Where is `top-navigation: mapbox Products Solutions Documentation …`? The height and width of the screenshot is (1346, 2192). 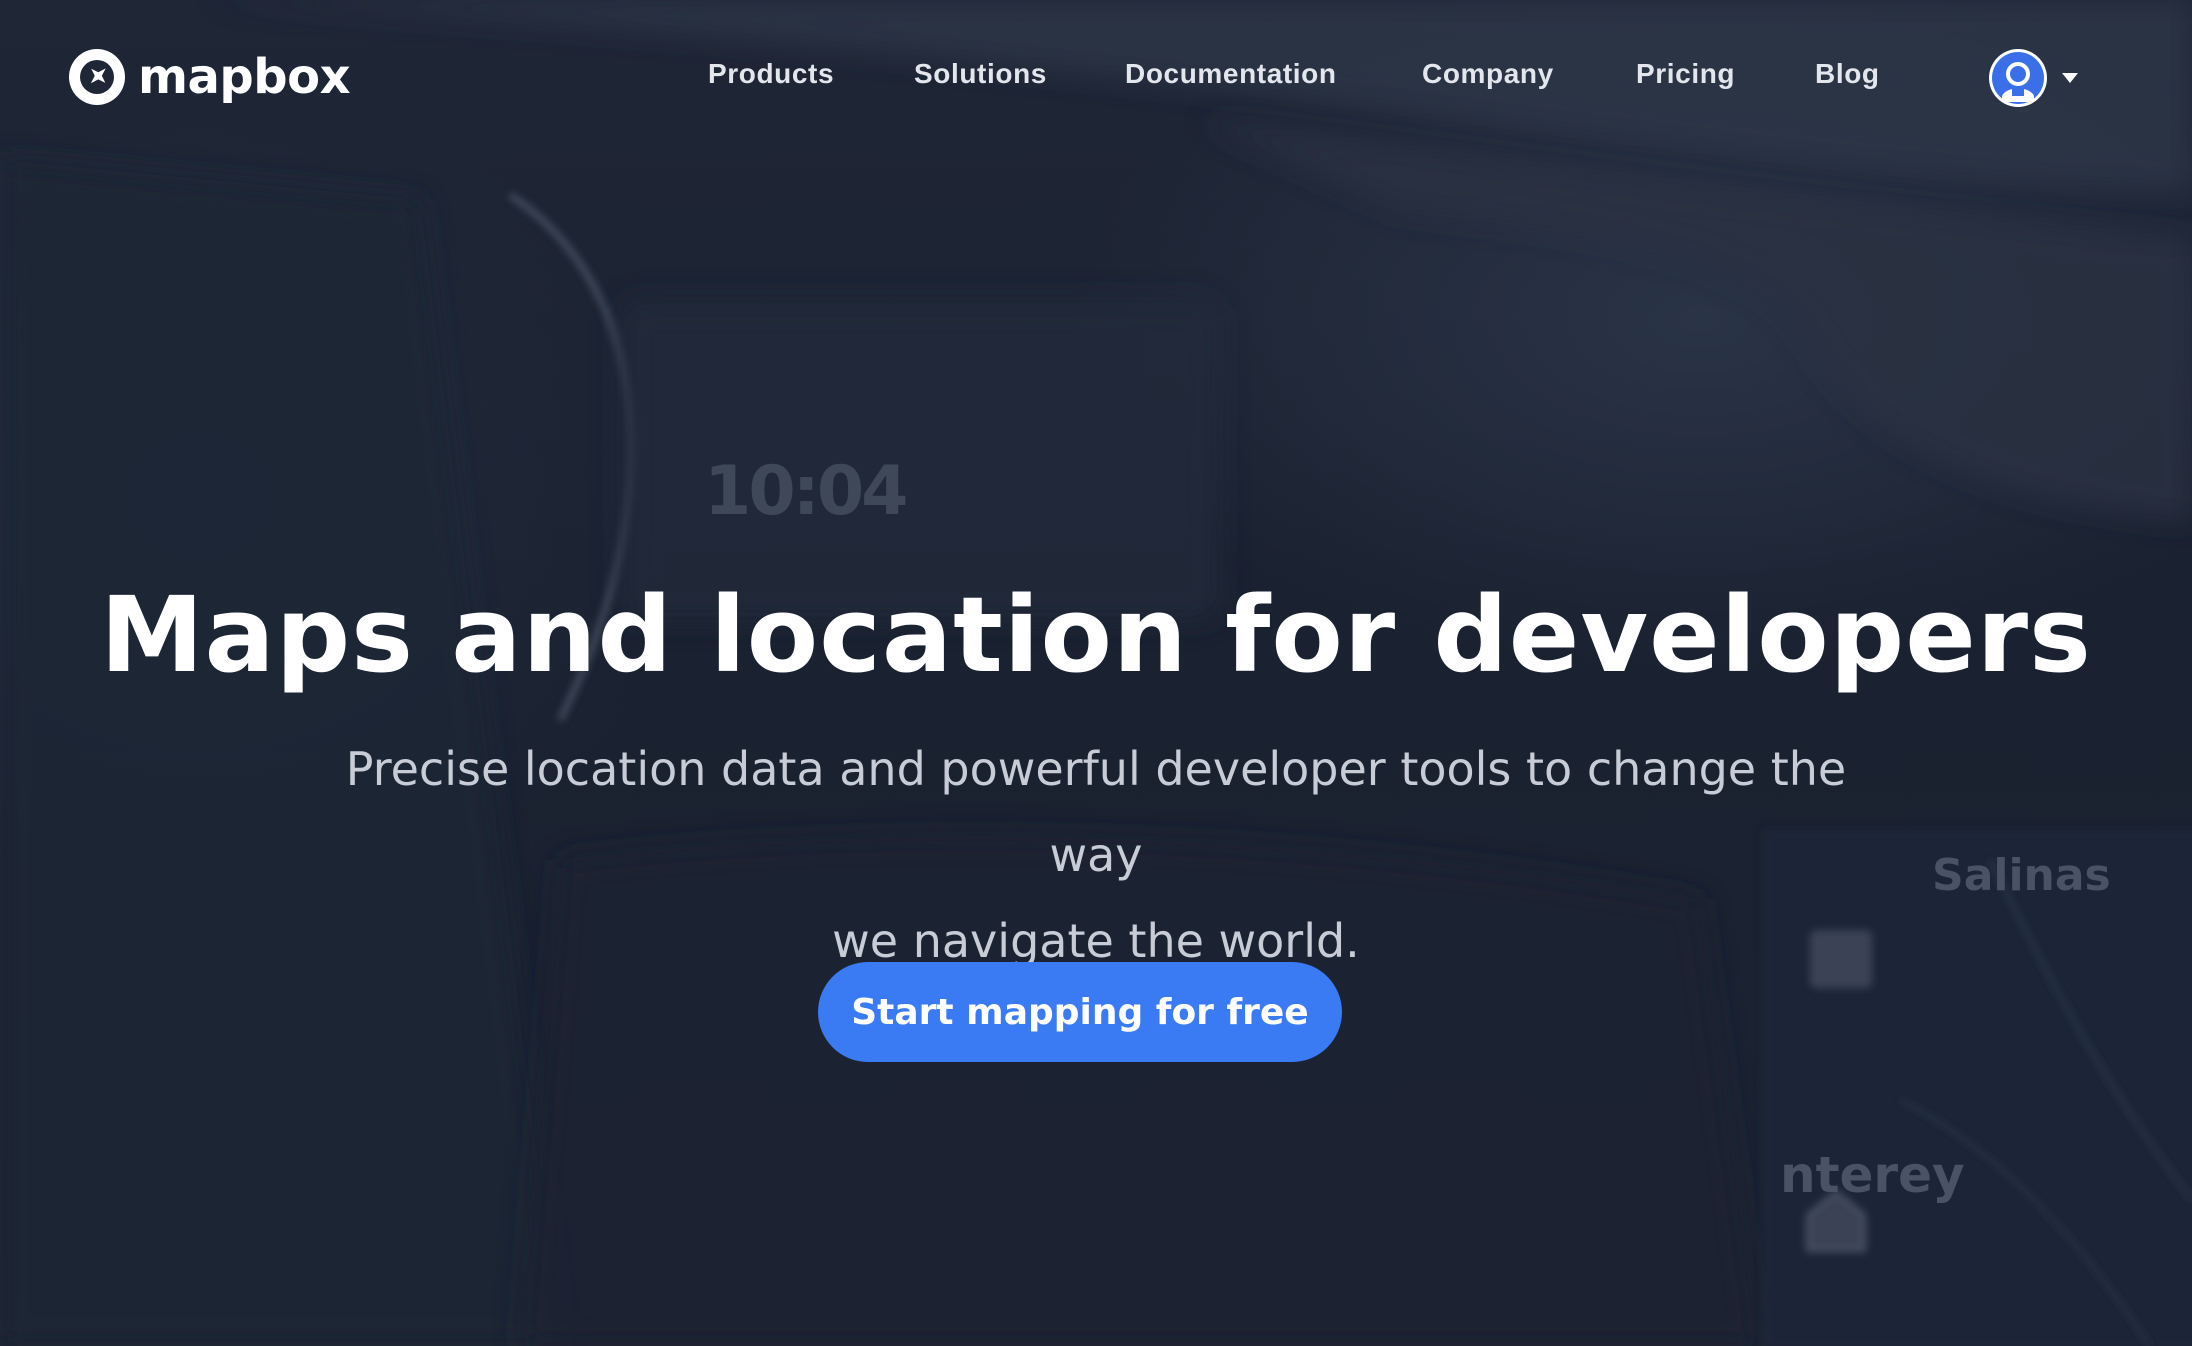
top-navigation: mapbox Products Solutions Documentation … is located at coordinates (1096, 78).